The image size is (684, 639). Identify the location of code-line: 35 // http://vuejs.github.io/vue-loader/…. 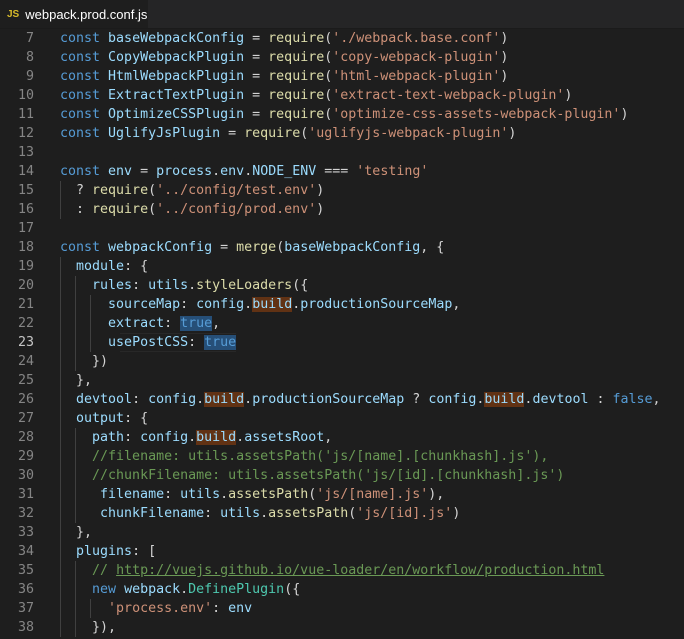
(342, 570).